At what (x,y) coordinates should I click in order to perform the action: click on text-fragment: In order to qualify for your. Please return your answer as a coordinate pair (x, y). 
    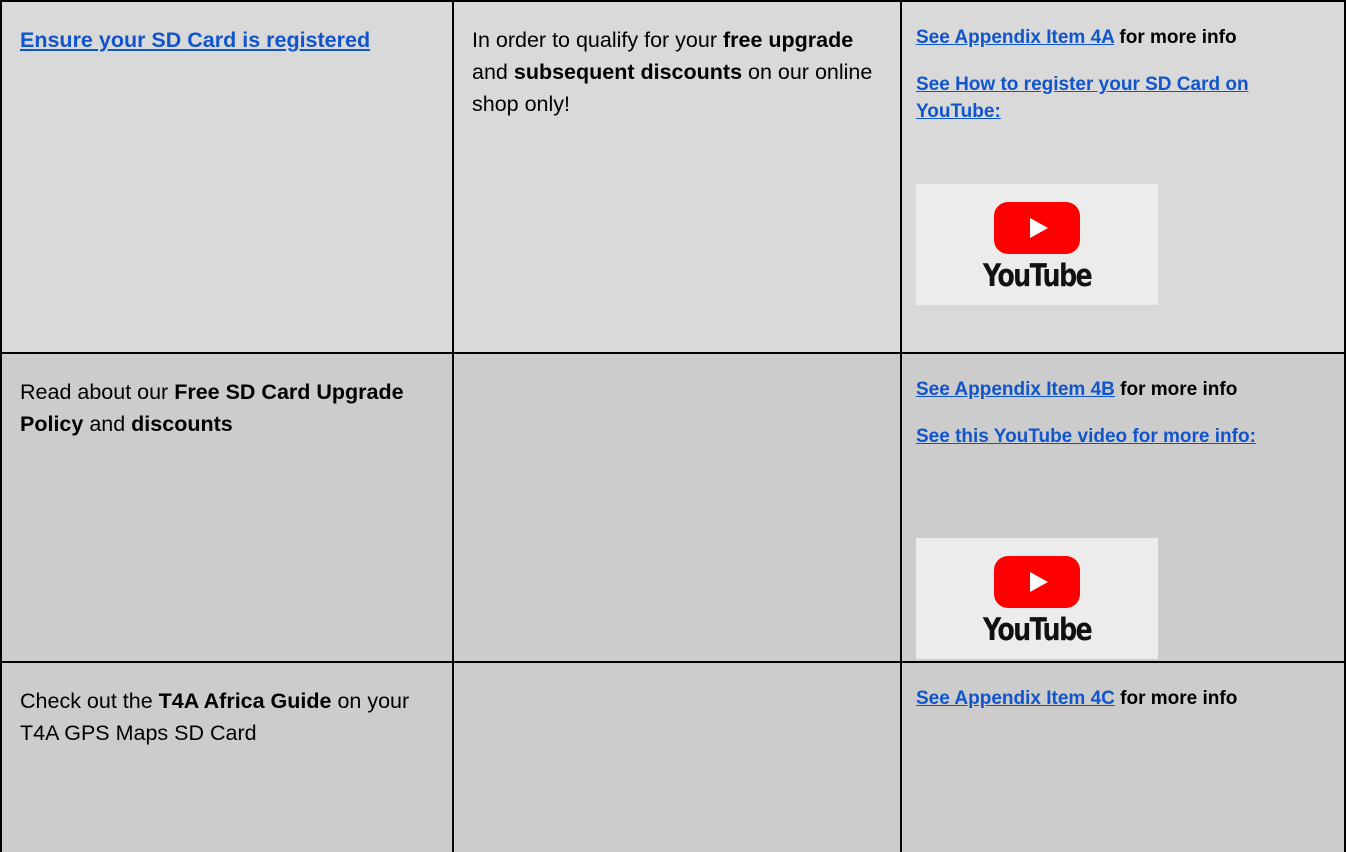
    Looking at the image, I should click on (597, 40).